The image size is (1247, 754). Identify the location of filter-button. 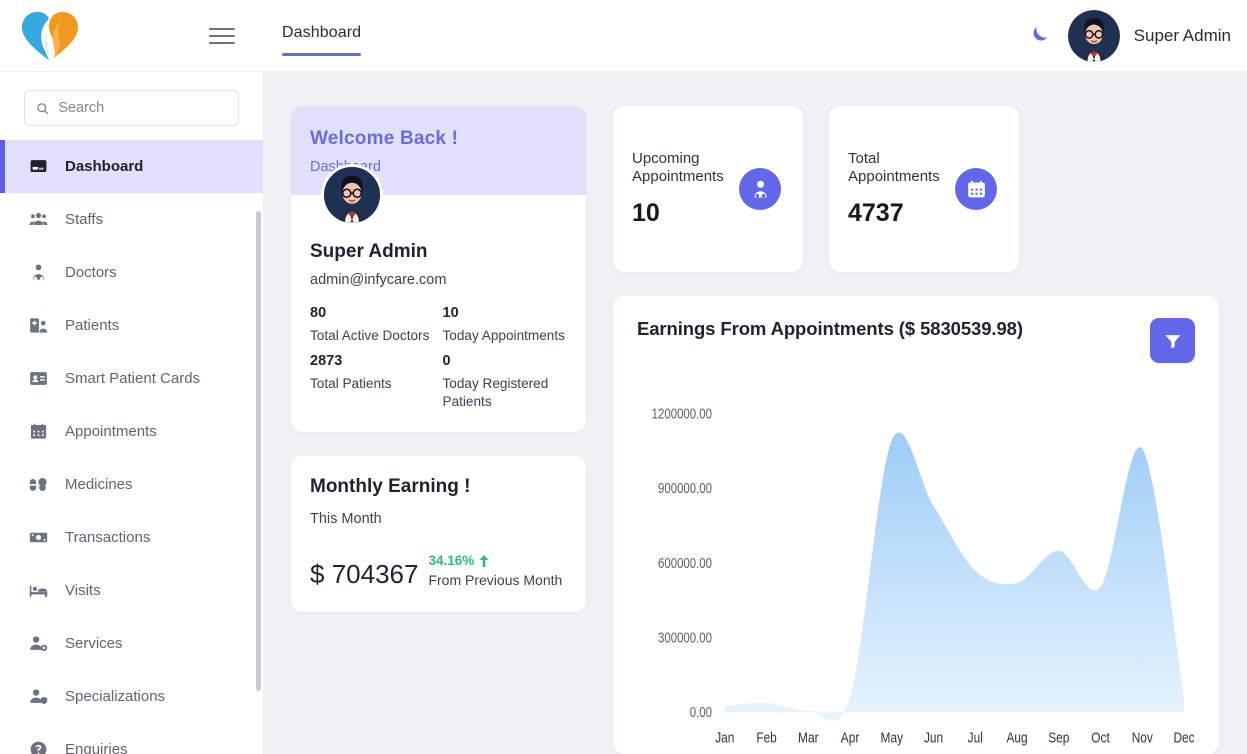
(1172, 340).